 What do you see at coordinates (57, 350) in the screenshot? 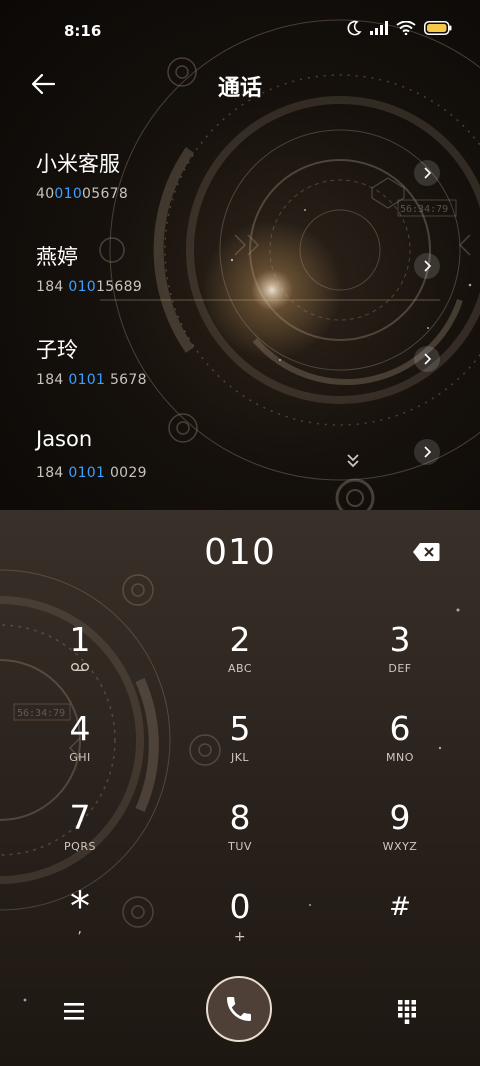
I see `contact-name: 子玲` at bounding box center [57, 350].